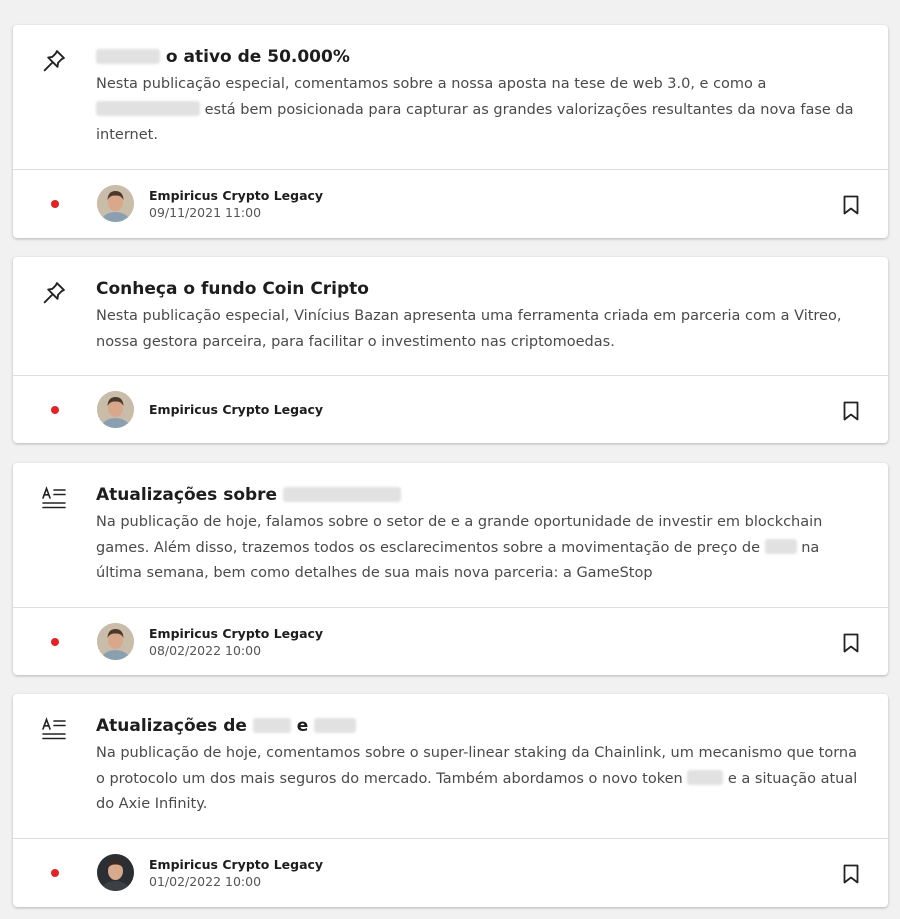 Image resolution: width=900 pixels, height=919 pixels. I want to click on post-title: Atualizações sobre, so click(482, 495).